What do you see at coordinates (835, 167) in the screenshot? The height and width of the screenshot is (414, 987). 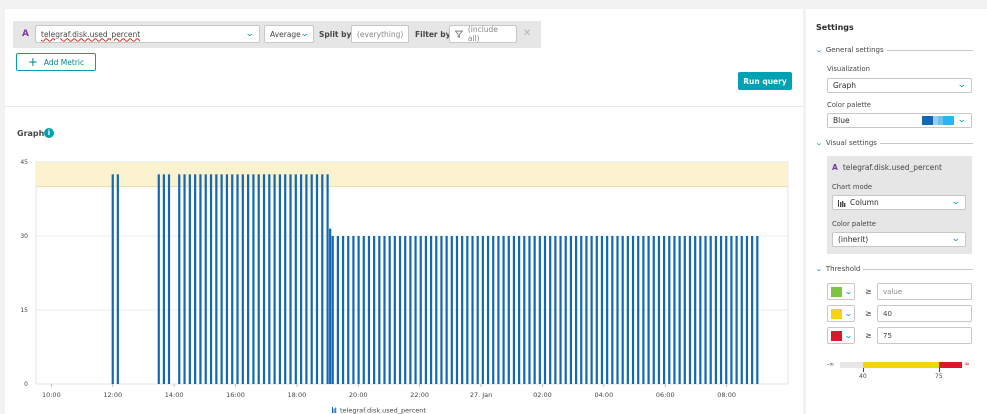 I see `series-letter: A` at bounding box center [835, 167].